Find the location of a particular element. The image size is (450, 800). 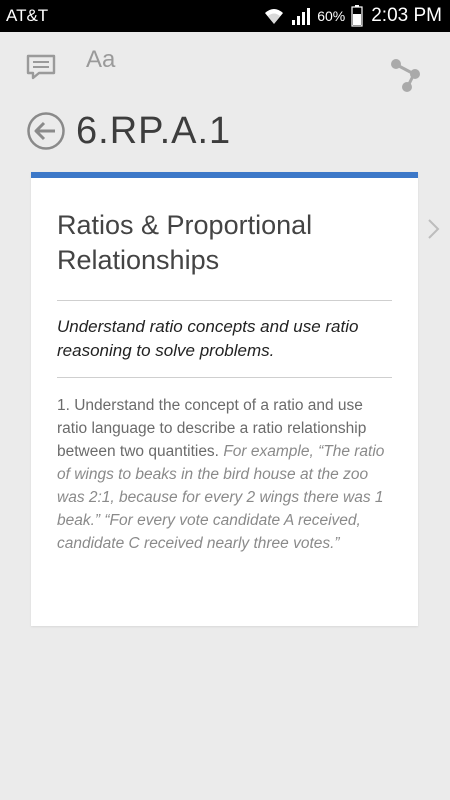

status-icons: 60% 2:03 PM is located at coordinates (353, 16).